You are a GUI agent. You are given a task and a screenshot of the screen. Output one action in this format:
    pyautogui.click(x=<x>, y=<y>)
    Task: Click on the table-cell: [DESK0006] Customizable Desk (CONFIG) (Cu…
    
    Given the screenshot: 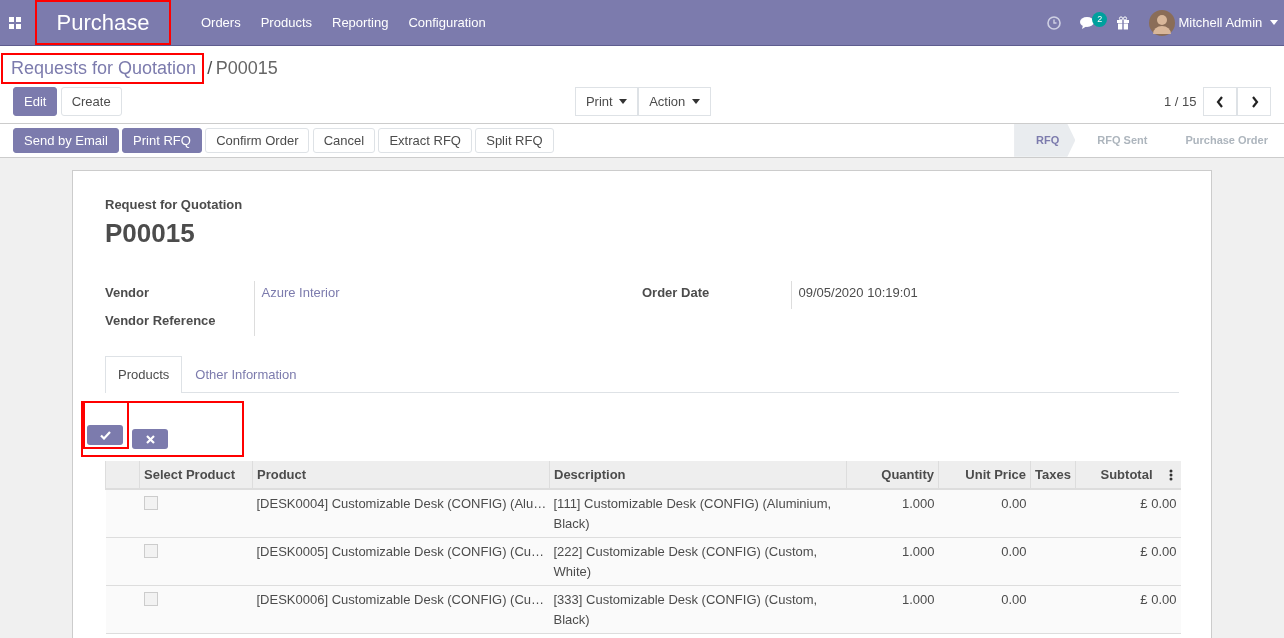 What is the action you would take?
    pyautogui.click(x=401, y=609)
    